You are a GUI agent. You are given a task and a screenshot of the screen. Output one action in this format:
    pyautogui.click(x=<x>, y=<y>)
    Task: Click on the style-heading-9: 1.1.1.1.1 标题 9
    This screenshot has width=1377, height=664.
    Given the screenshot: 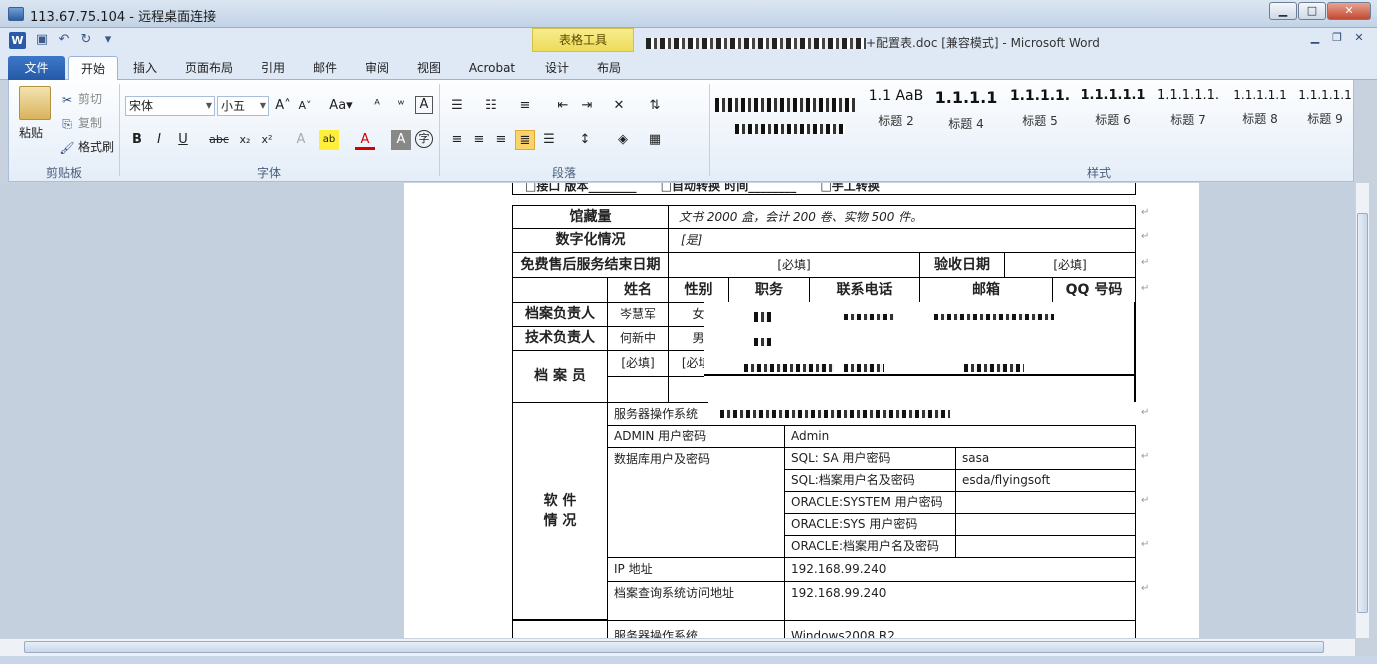 What is the action you would take?
    pyautogui.click(x=1325, y=107)
    